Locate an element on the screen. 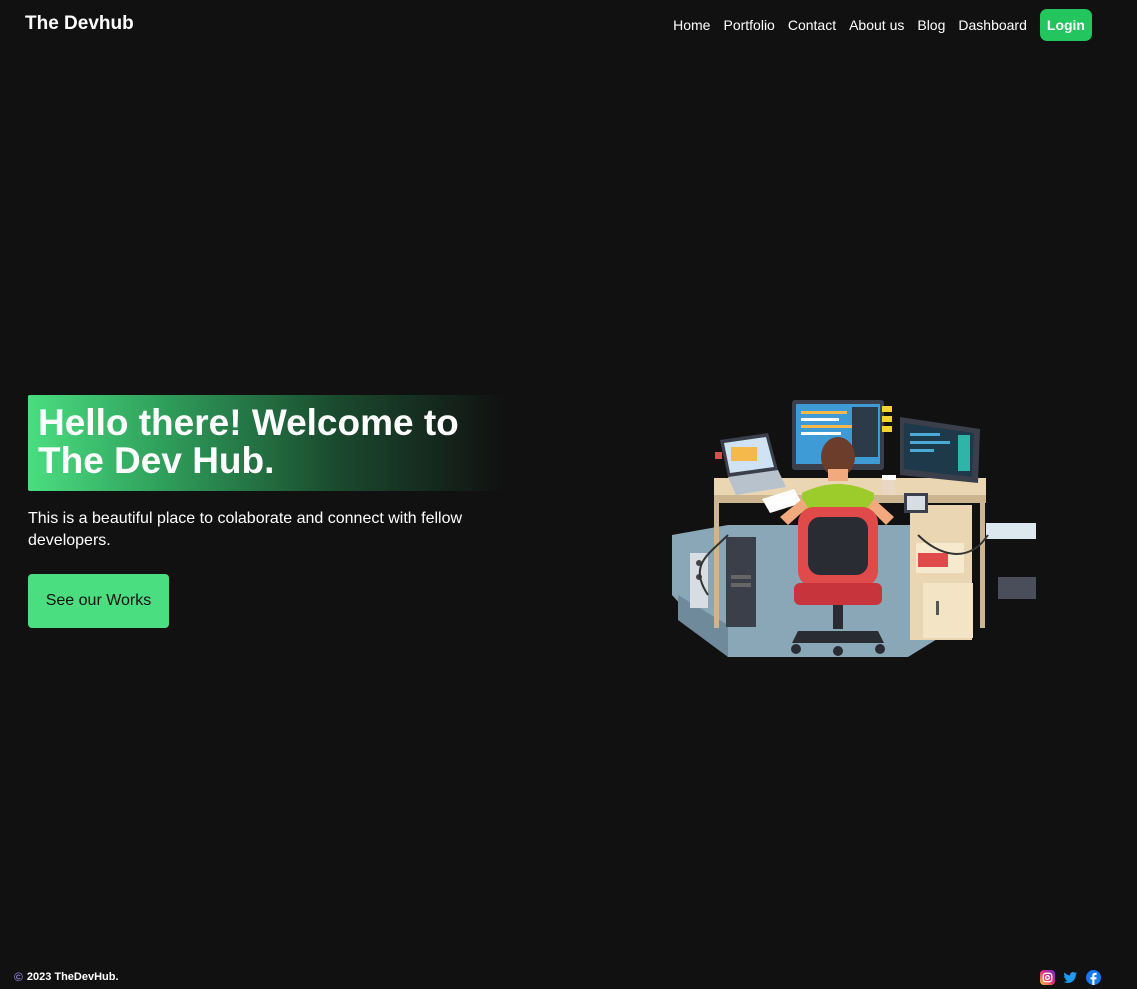 The image size is (1137, 989). nav-dashboard: Dashboard is located at coordinates (992, 25).